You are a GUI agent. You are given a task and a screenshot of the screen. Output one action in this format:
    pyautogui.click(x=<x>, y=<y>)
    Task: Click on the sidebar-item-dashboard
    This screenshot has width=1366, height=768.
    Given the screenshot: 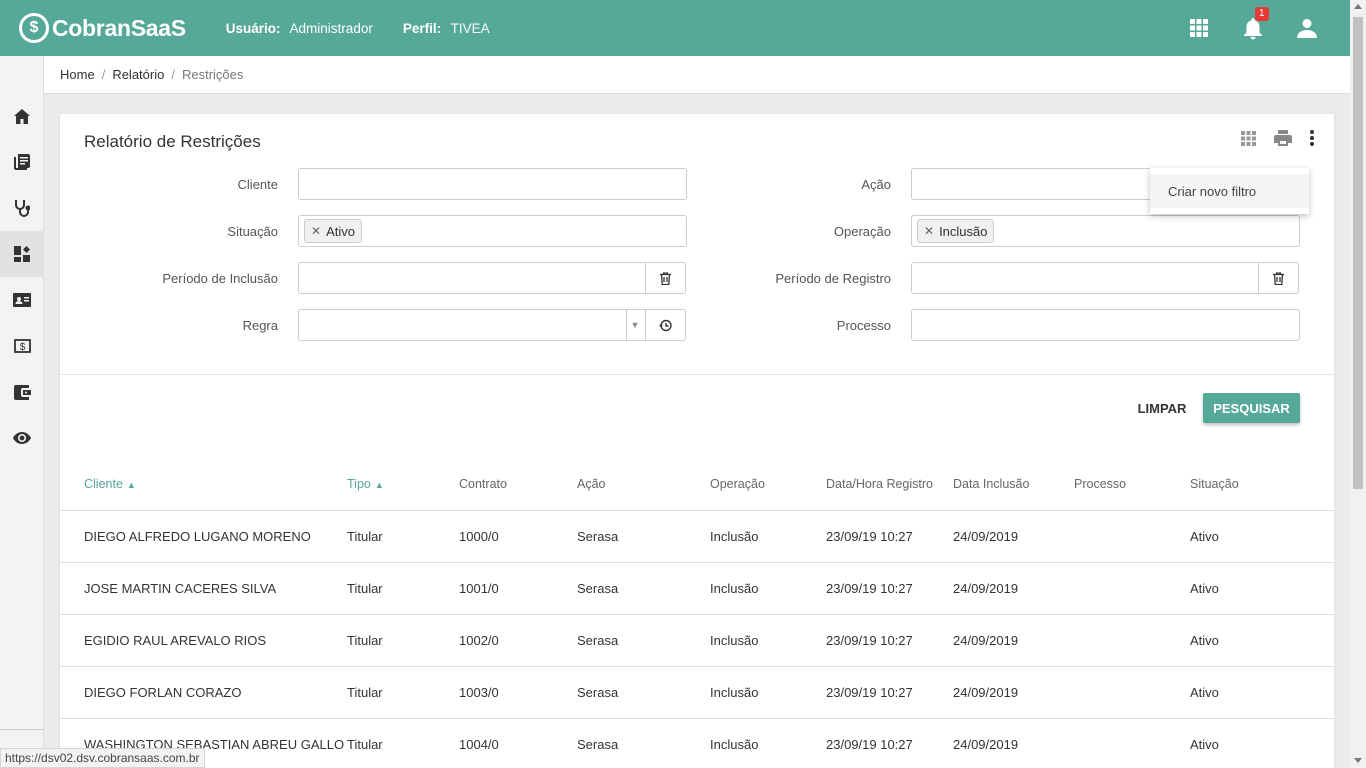 What is the action you would take?
    pyautogui.click(x=22, y=254)
    